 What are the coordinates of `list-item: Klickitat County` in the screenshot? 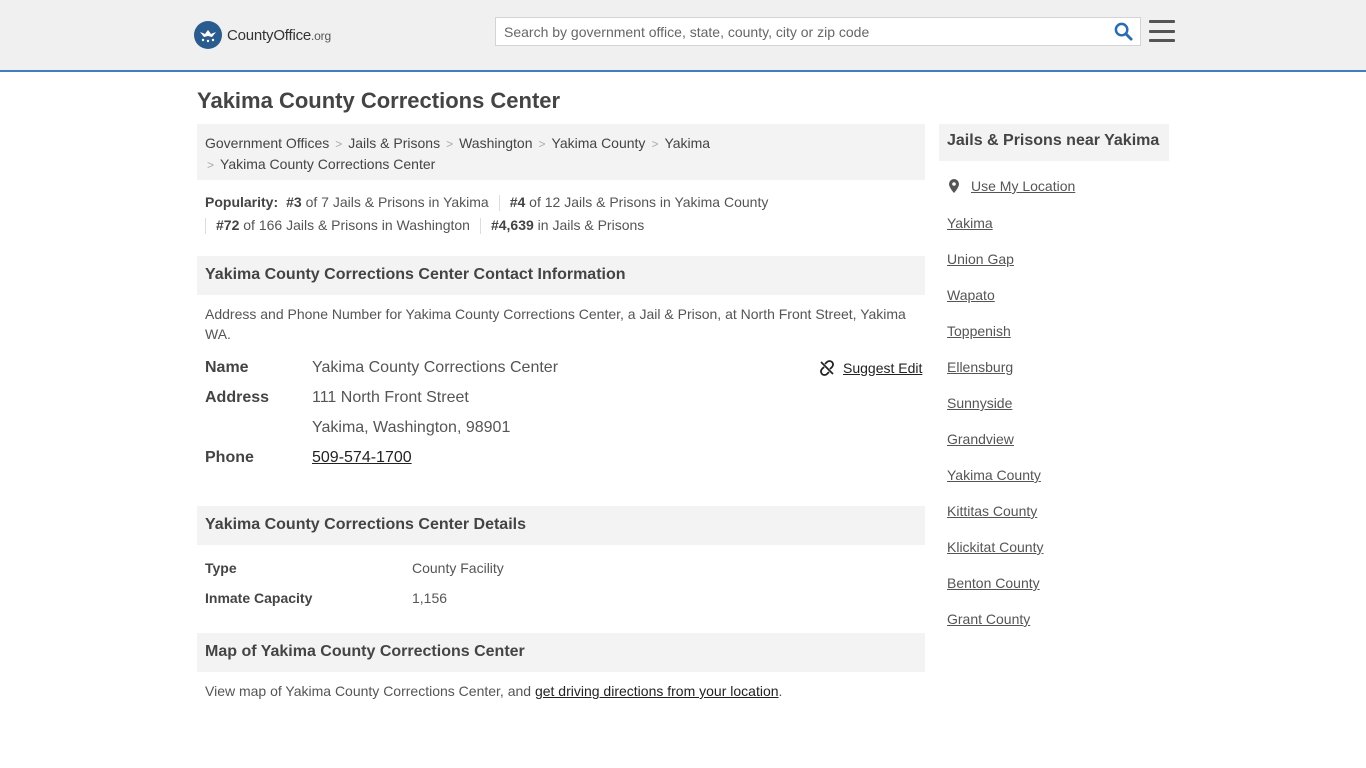 It's located at (995, 556).